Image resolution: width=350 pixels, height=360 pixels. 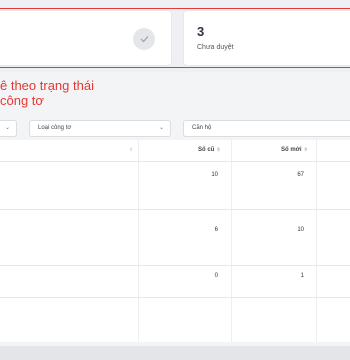 I want to click on footer-bar, so click(x=175, y=353).